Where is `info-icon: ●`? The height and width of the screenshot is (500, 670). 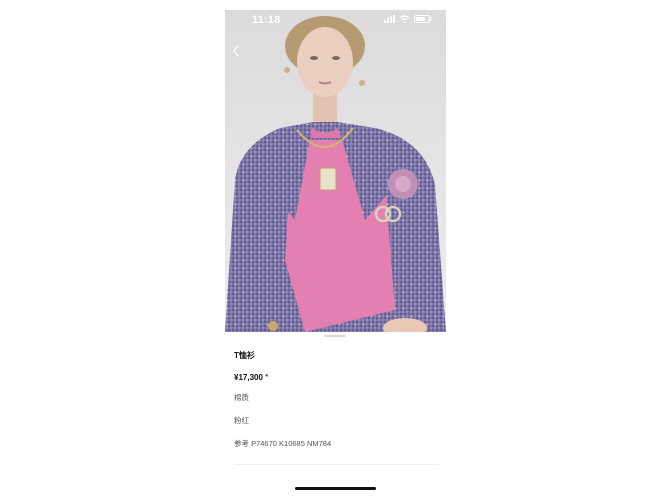
info-icon: ● is located at coordinates (267, 376).